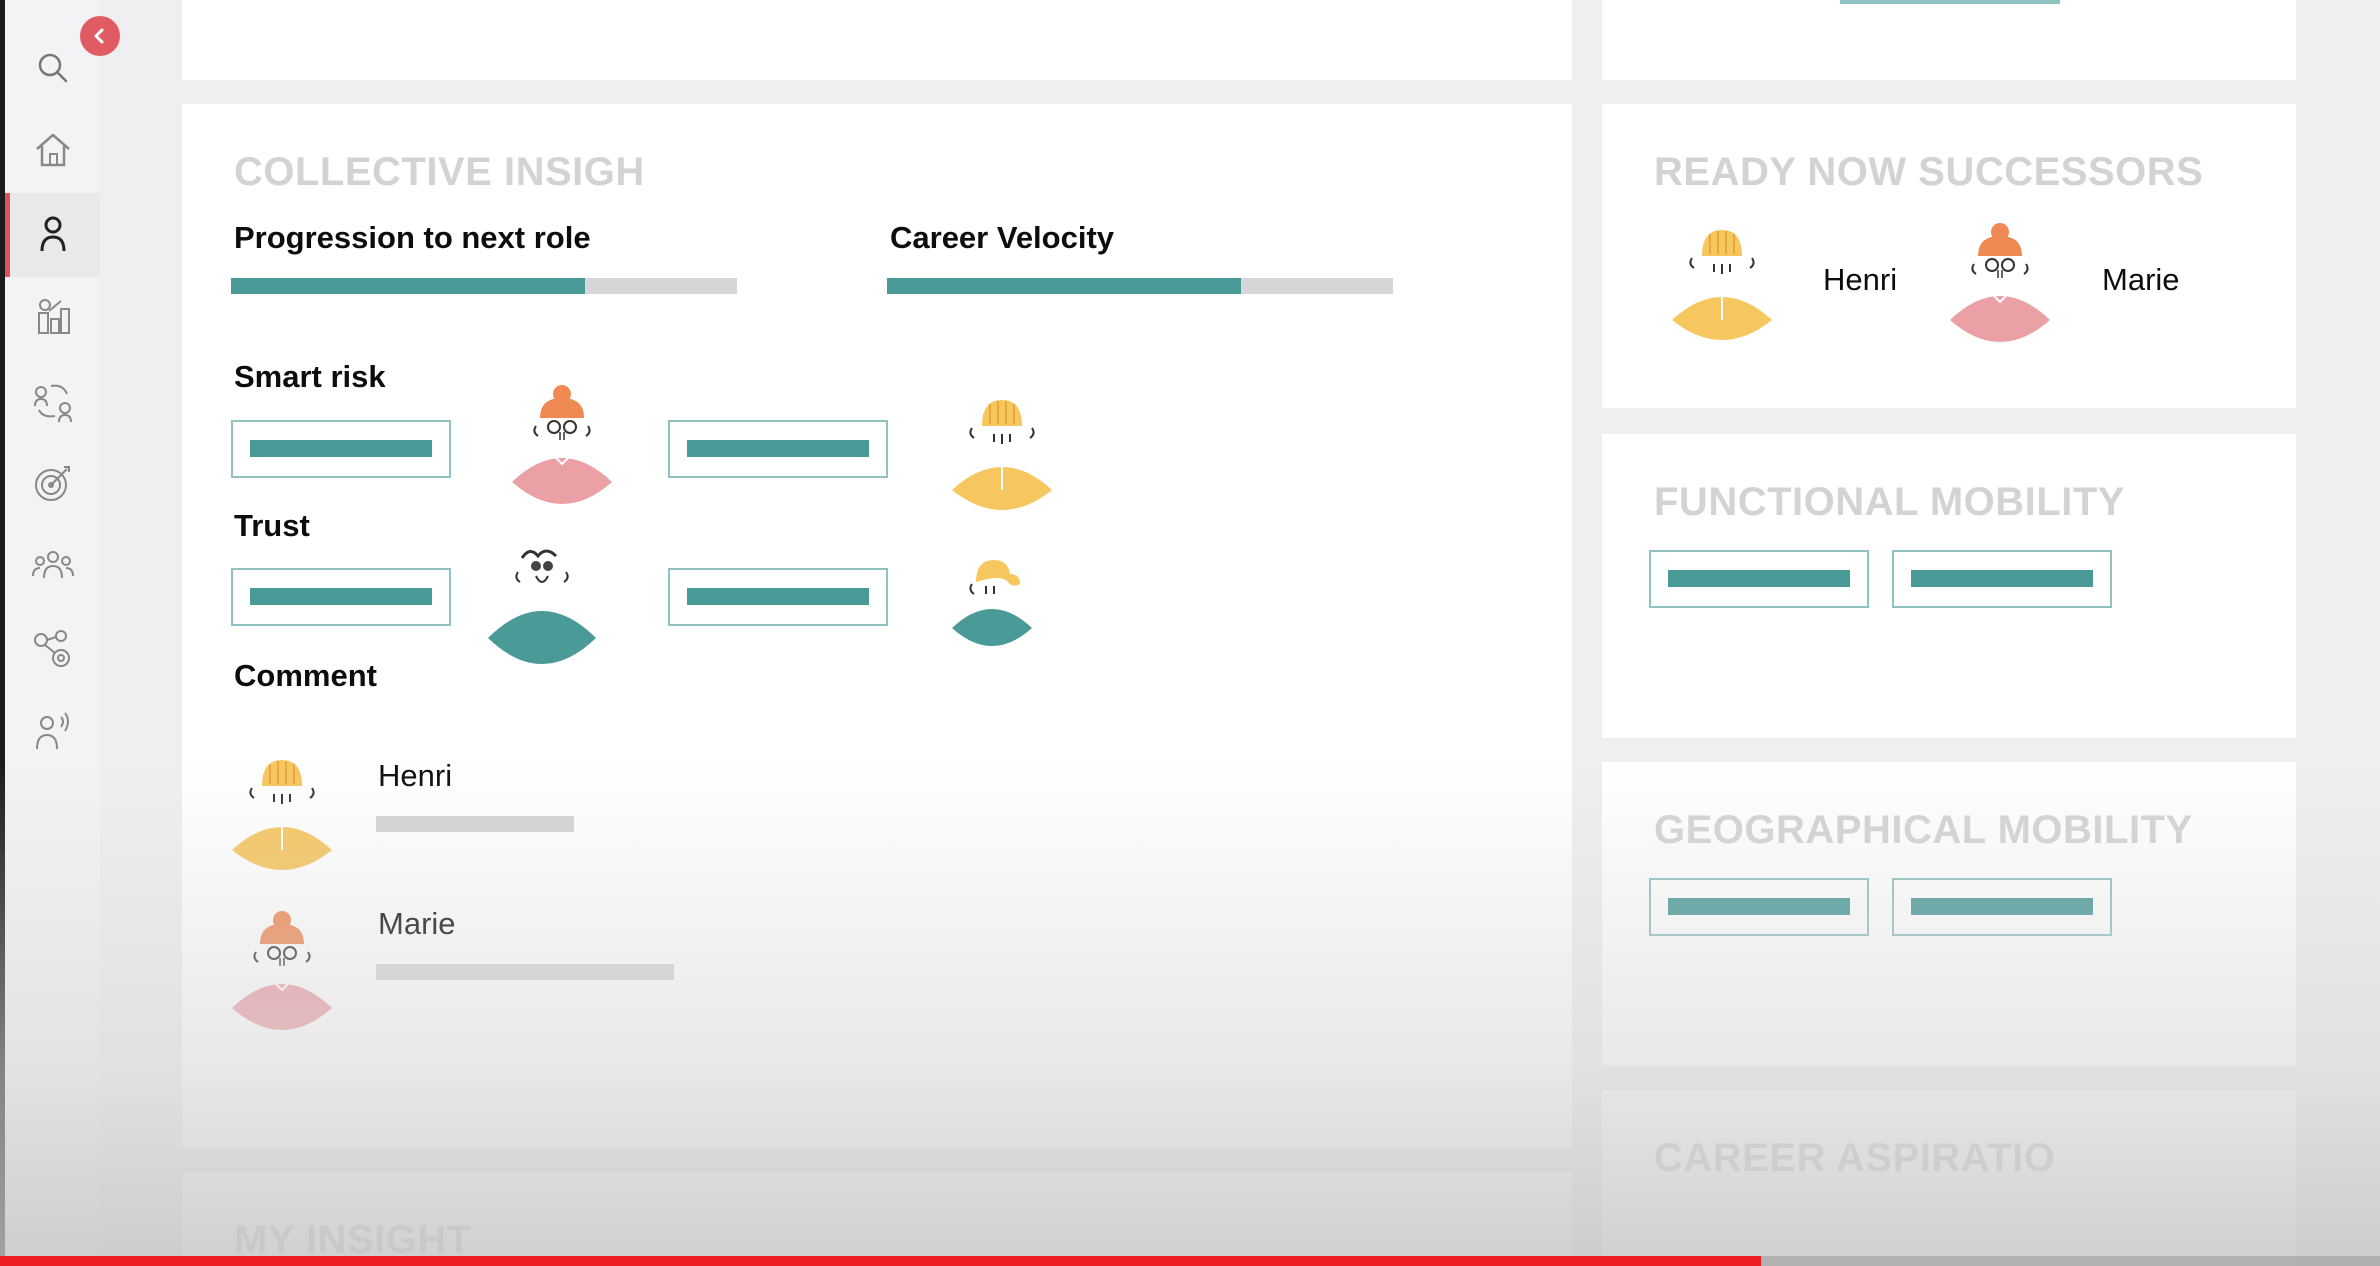 The width and height of the screenshot is (2380, 1266). I want to click on geographical-mobility-card: GEOGRAPHICAL MOBILITY, so click(1949, 914).